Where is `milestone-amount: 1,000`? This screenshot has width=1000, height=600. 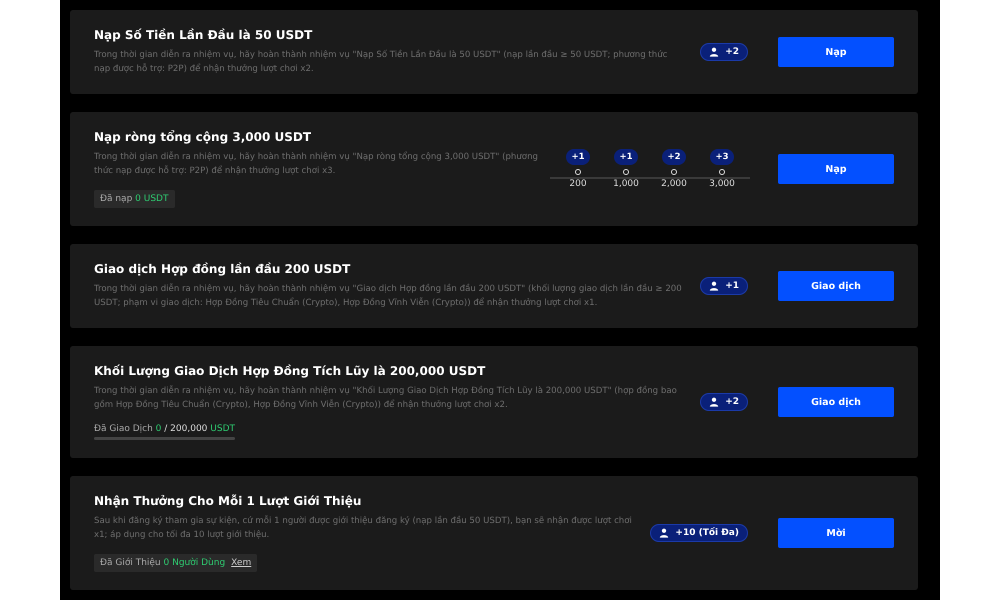
milestone-amount: 1,000 is located at coordinates (626, 184).